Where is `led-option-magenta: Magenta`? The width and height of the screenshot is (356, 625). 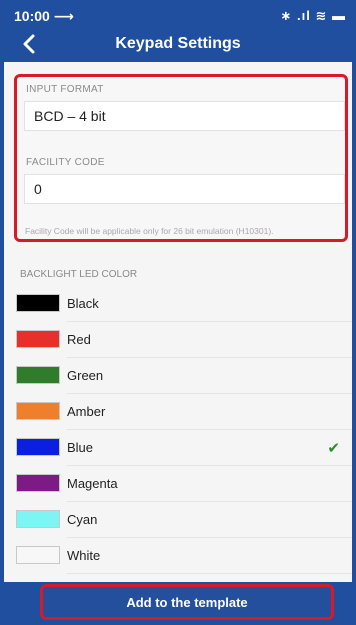
led-option-magenta: Magenta is located at coordinates (178, 484).